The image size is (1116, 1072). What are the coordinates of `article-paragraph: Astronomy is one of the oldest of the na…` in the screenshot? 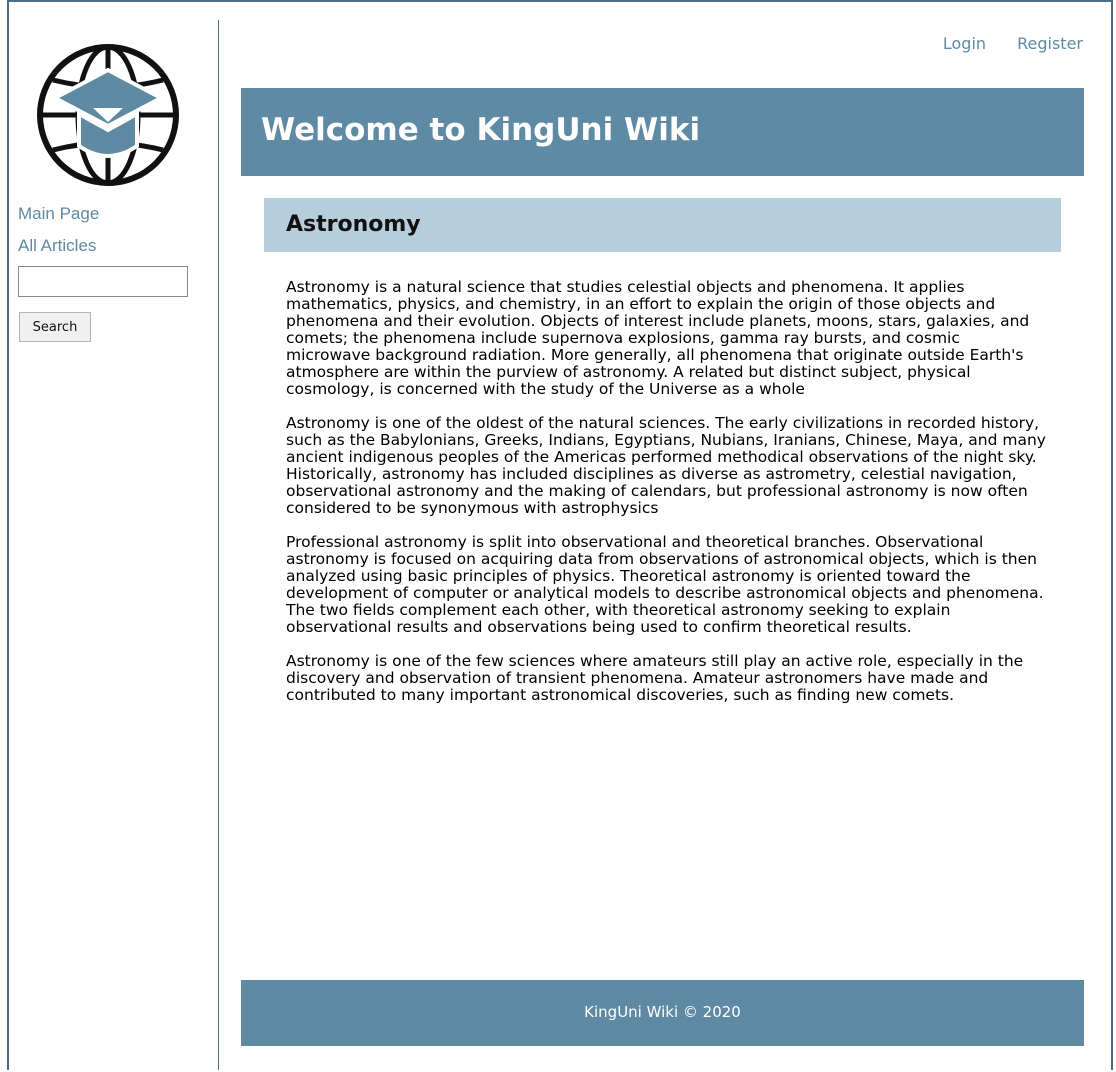 It's located at (666, 465).